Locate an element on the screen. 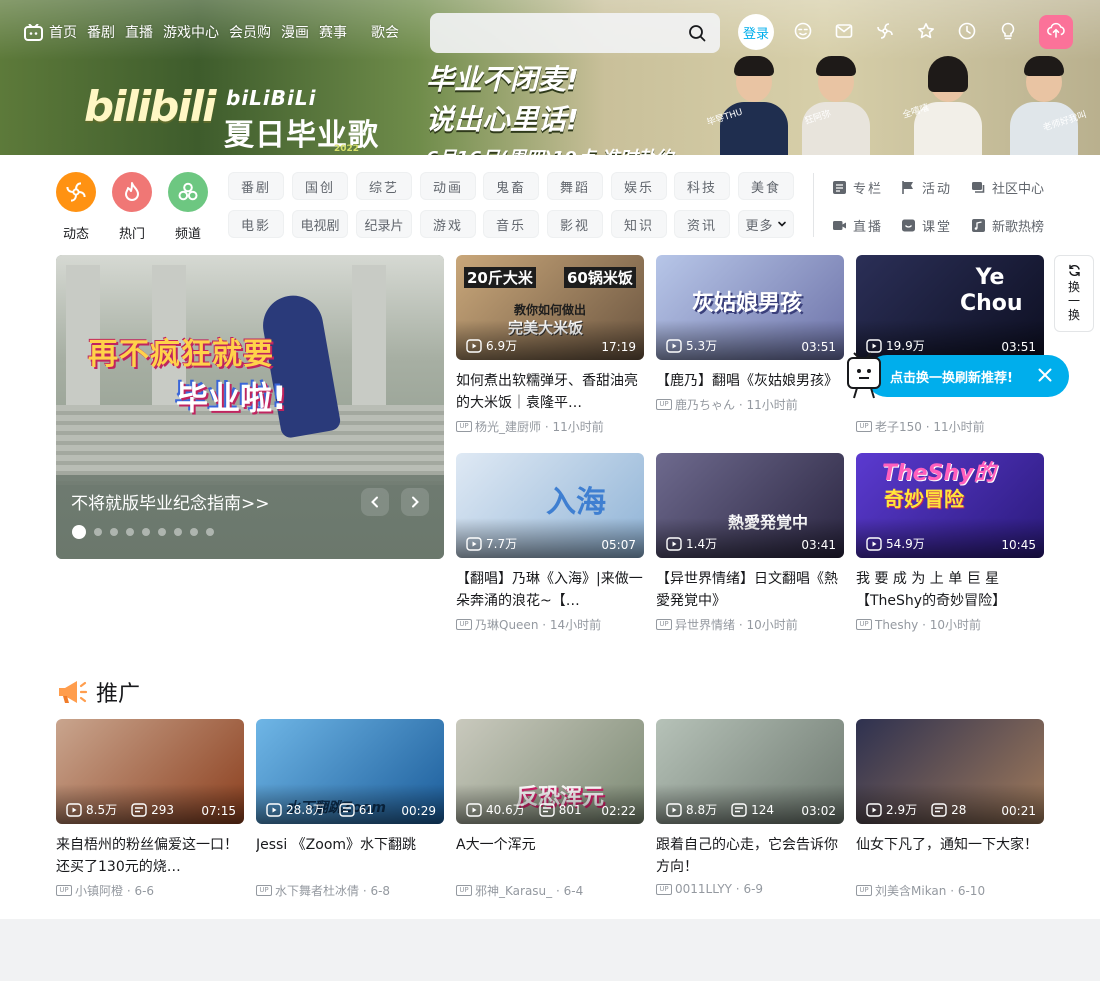 Image resolution: width=1100 pixels, height=981 pixels. video-thumbnail: 入海 7.7万 05:07 is located at coordinates (550, 505).